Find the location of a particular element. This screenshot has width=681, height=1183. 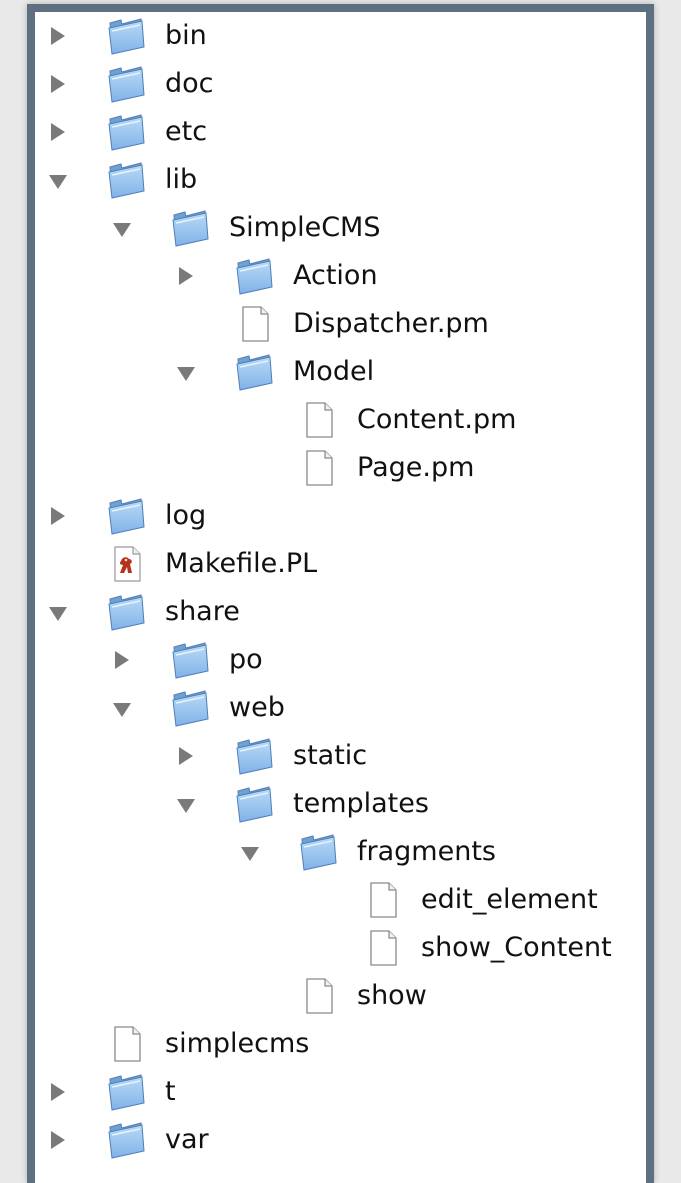

tree-item-label: show is located at coordinates (392, 995).